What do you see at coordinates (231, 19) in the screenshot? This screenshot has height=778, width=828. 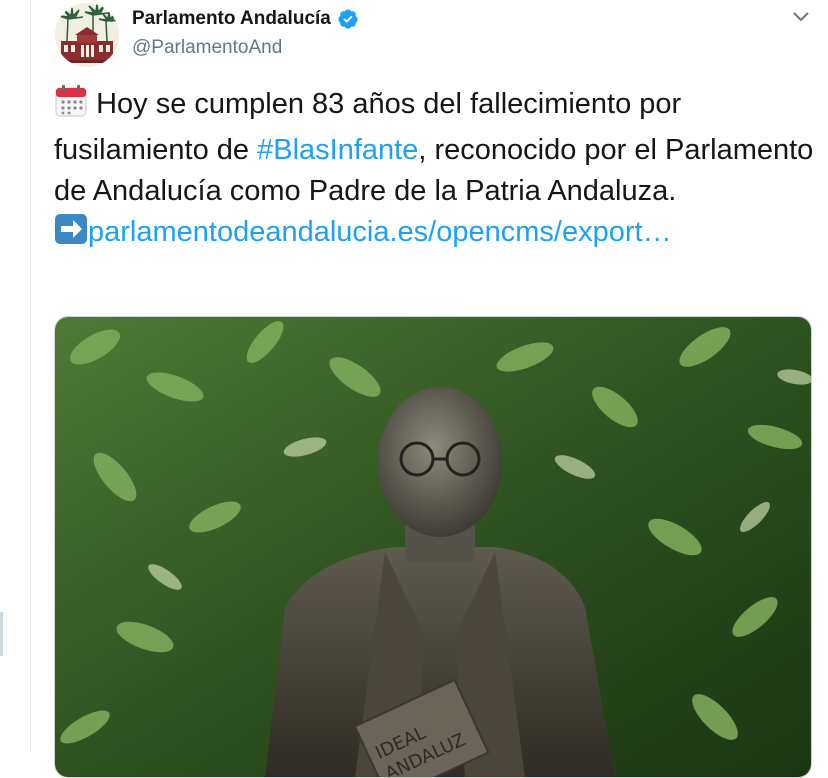 I see `author-display-name: Parlamento Andalucía` at bounding box center [231, 19].